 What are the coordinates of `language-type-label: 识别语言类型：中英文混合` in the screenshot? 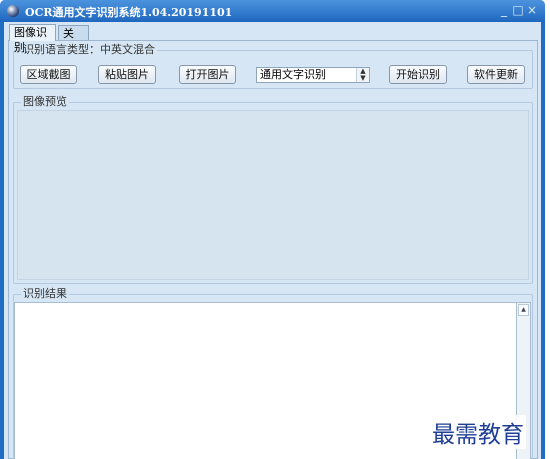 It's located at (89, 50).